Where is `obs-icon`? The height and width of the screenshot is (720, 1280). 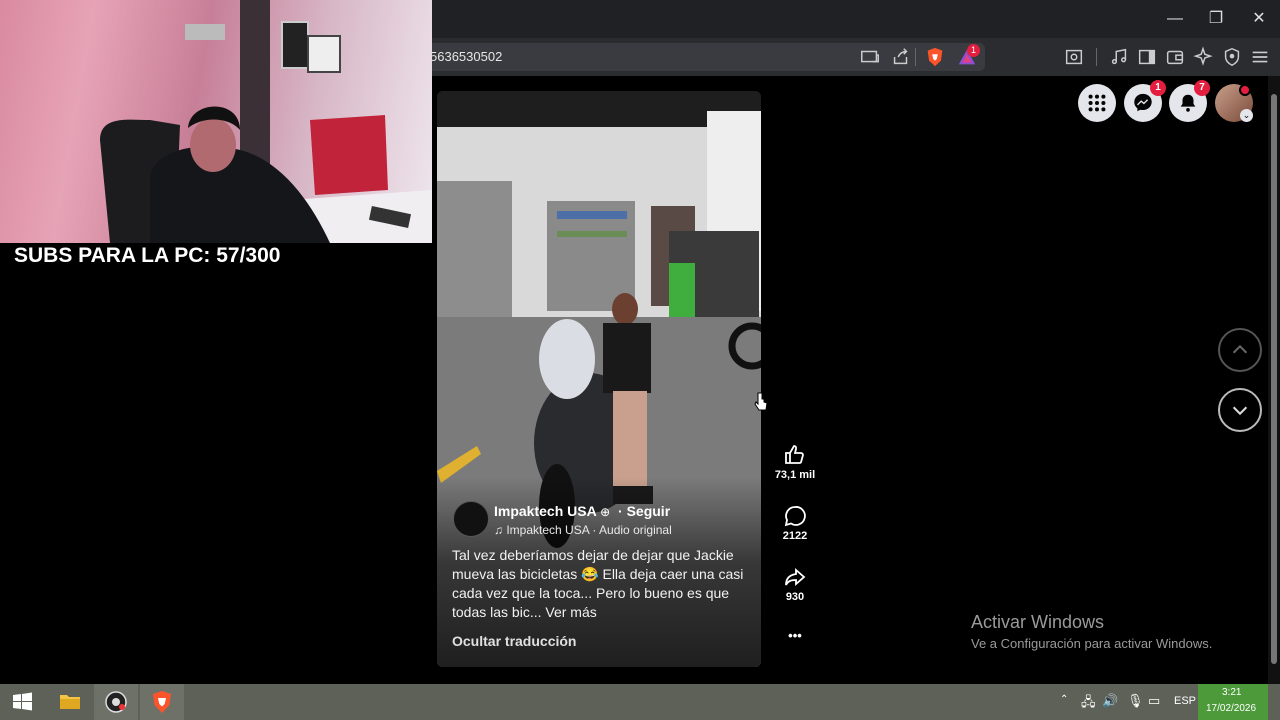
obs-icon is located at coordinates (116, 702).